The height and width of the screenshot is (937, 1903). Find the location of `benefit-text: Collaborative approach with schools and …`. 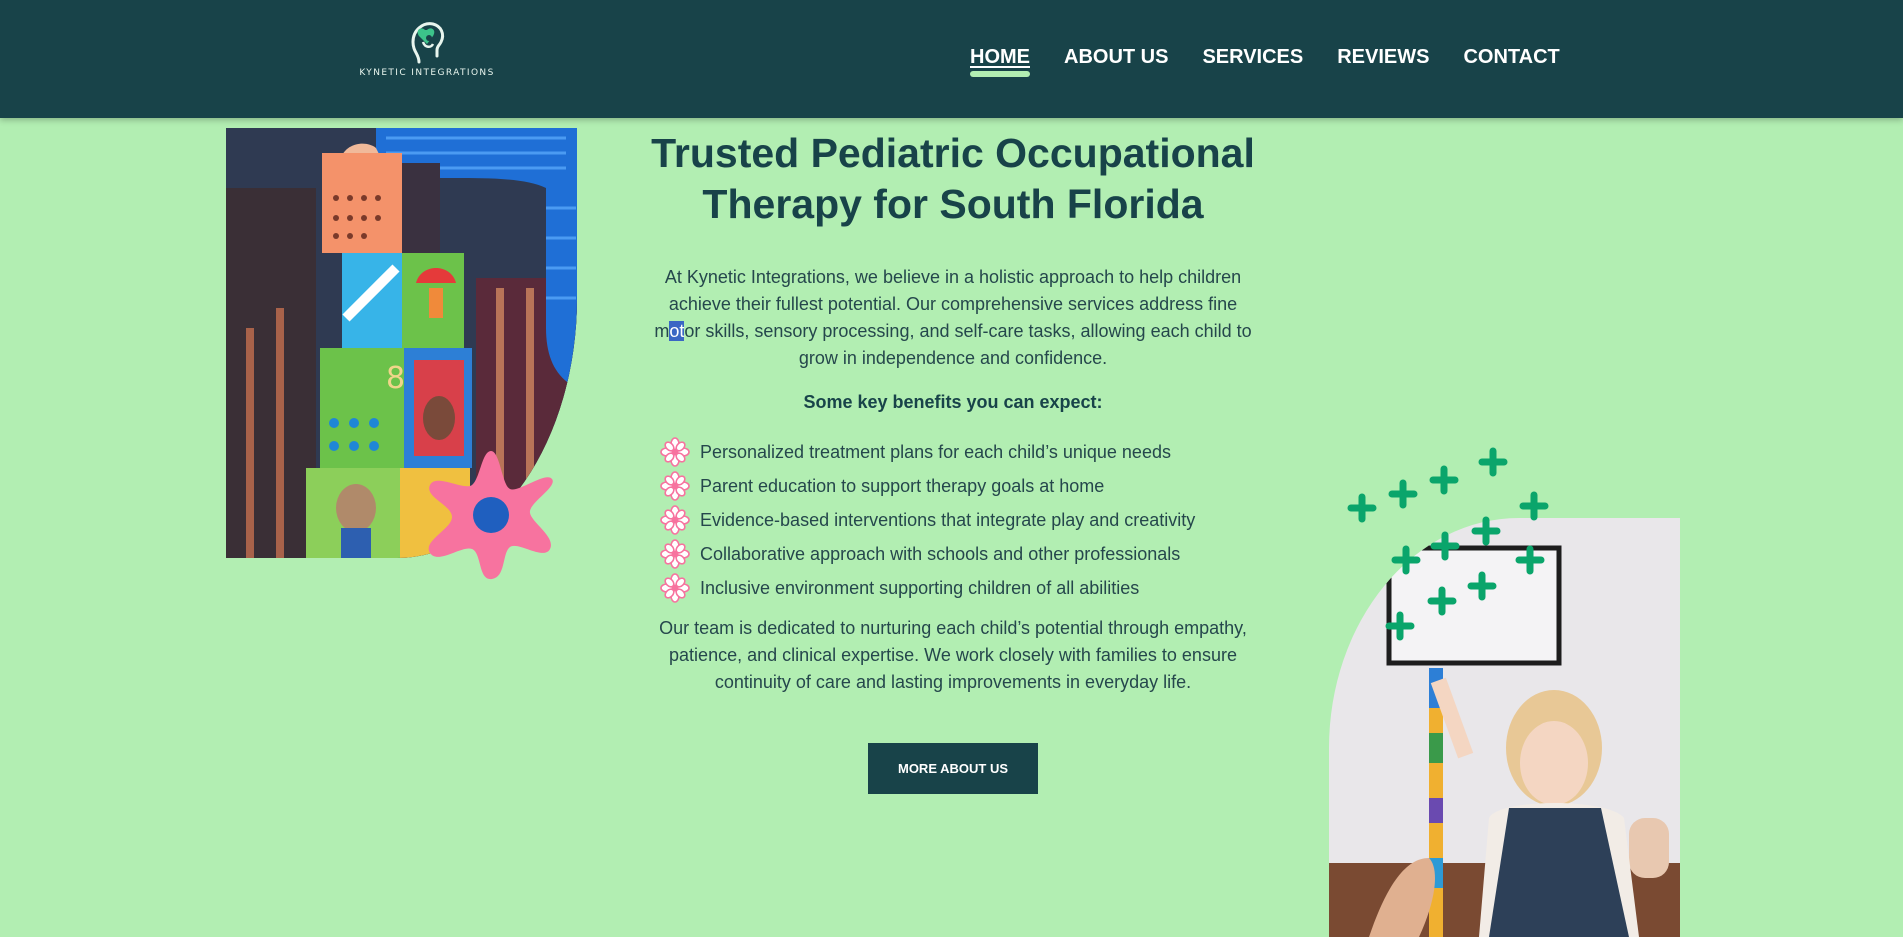

benefit-text: Collaborative approach with schools and … is located at coordinates (940, 553).